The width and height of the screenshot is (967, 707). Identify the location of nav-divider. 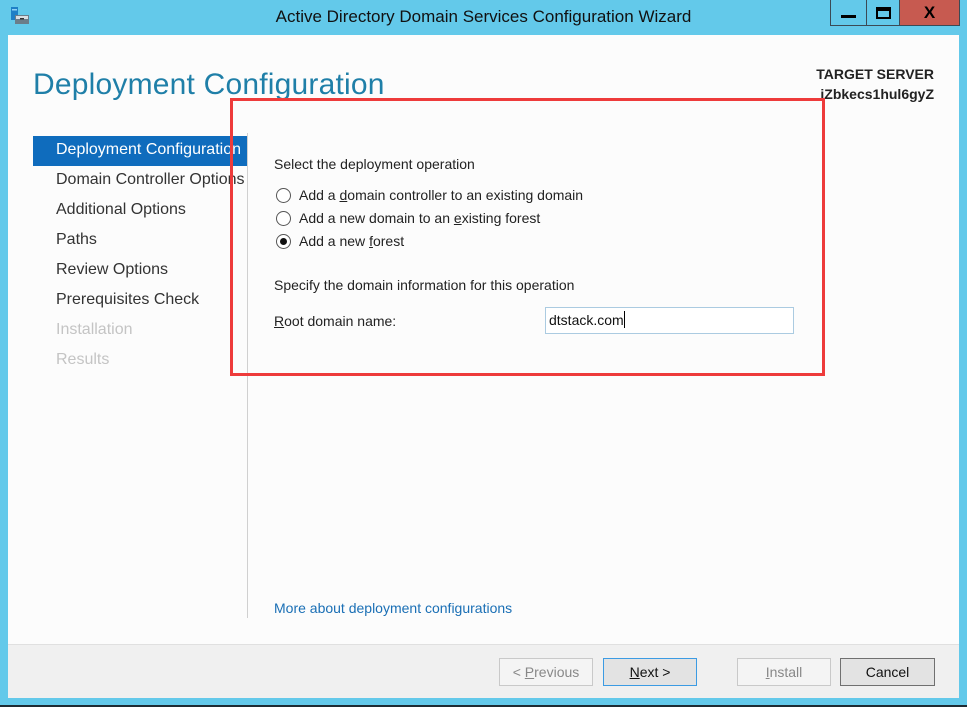
(247, 375).